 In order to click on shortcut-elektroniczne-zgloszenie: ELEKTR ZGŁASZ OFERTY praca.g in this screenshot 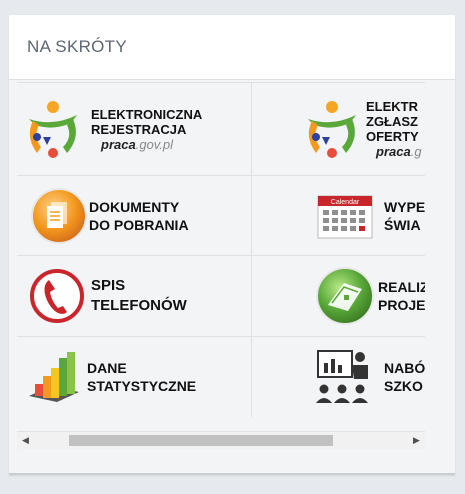, I will do `click(338, 129)`.